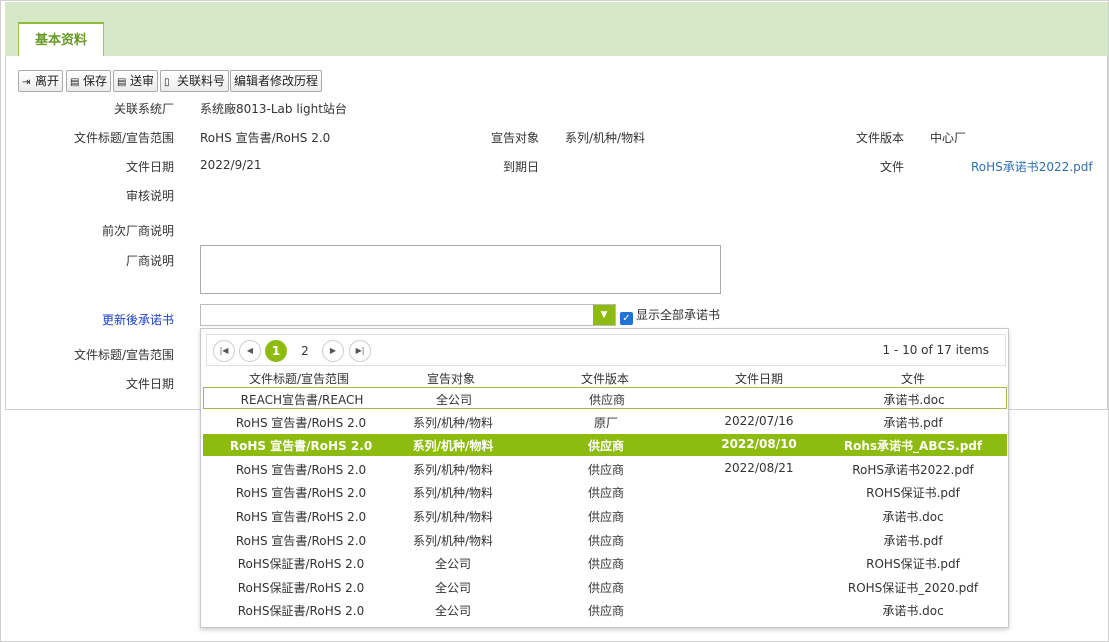 The width and height of the screenshot is (1109, 642). I want to click on table-row: REACH宣告書/REACH 全公司 供应商 承诺书.doc, so click(605, 398).